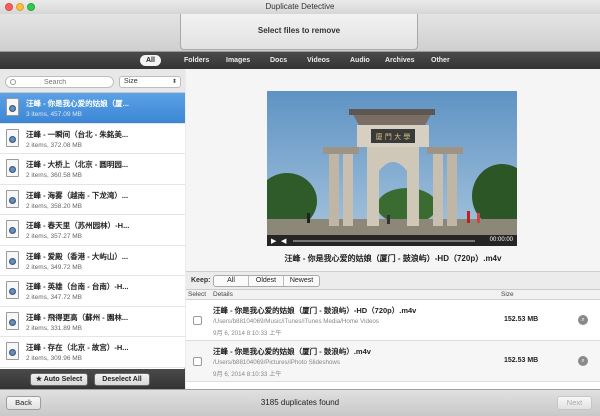  Describe the element at coordinates (54, 358) in the screenshot. I see `group-meta: 2 items, 309.96 MB` at that location.